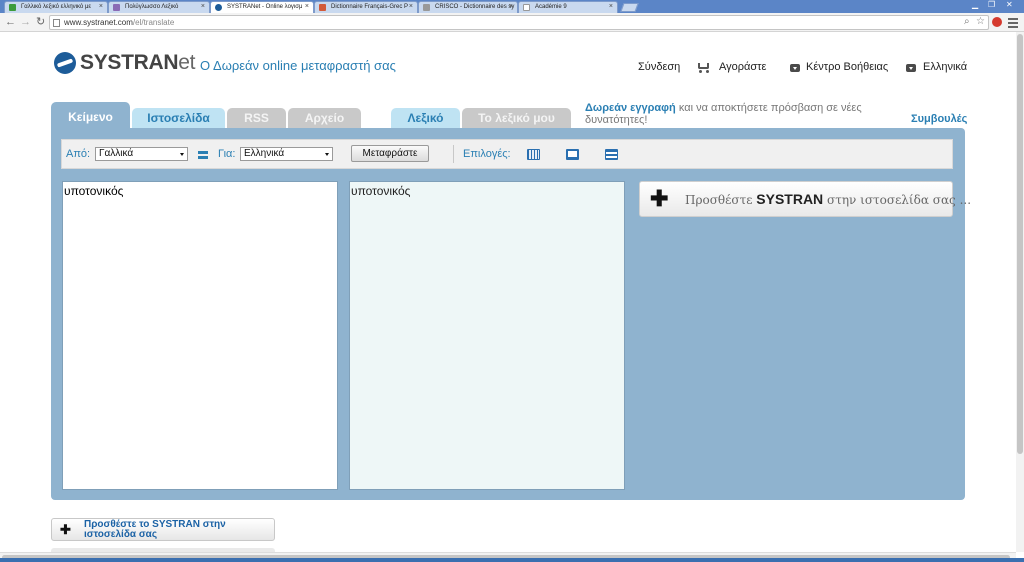 Image resolution: width=1024 pixels, height=562 pixels. Describe the element at coordinates (533, 154) in the screenshot. I see `keyboard-icon` at that location.